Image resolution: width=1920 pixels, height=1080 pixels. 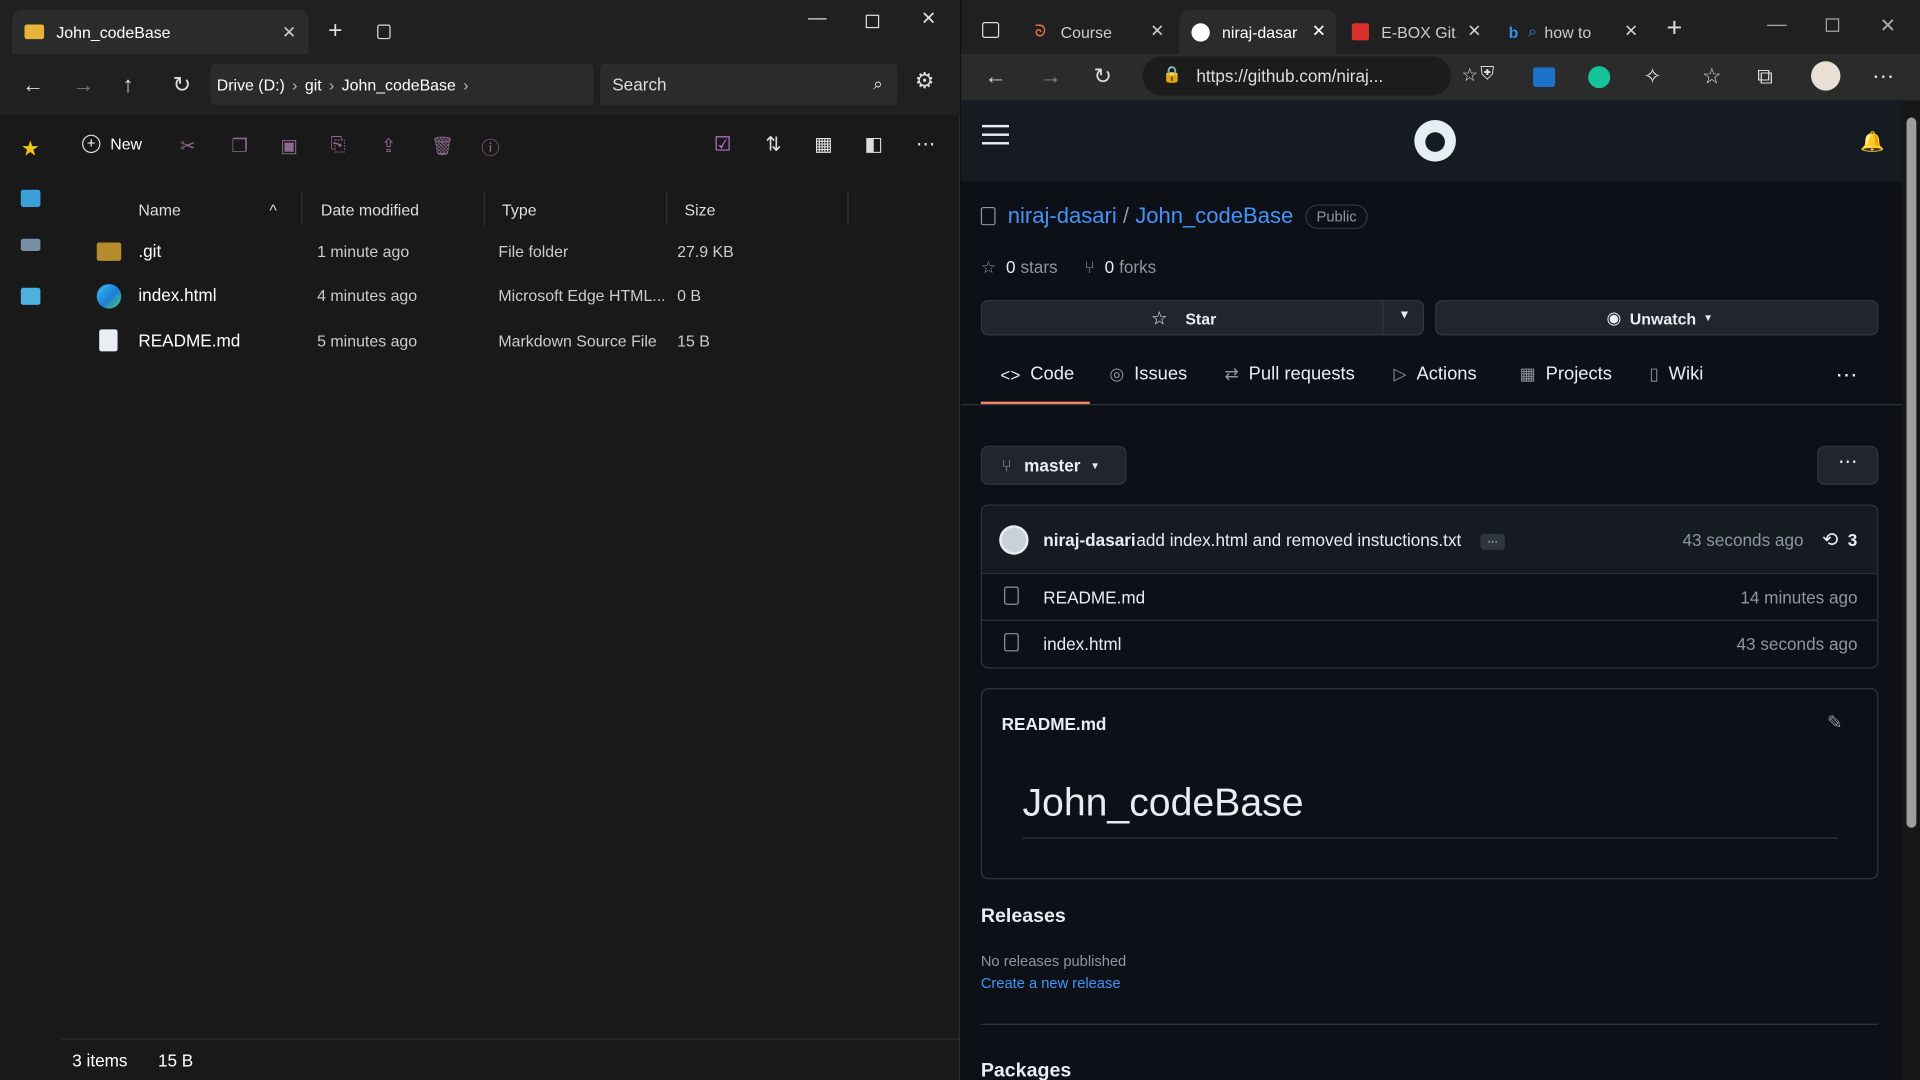 I want to click on repo-more-button: ⋯, so click(x=1848, y=465).